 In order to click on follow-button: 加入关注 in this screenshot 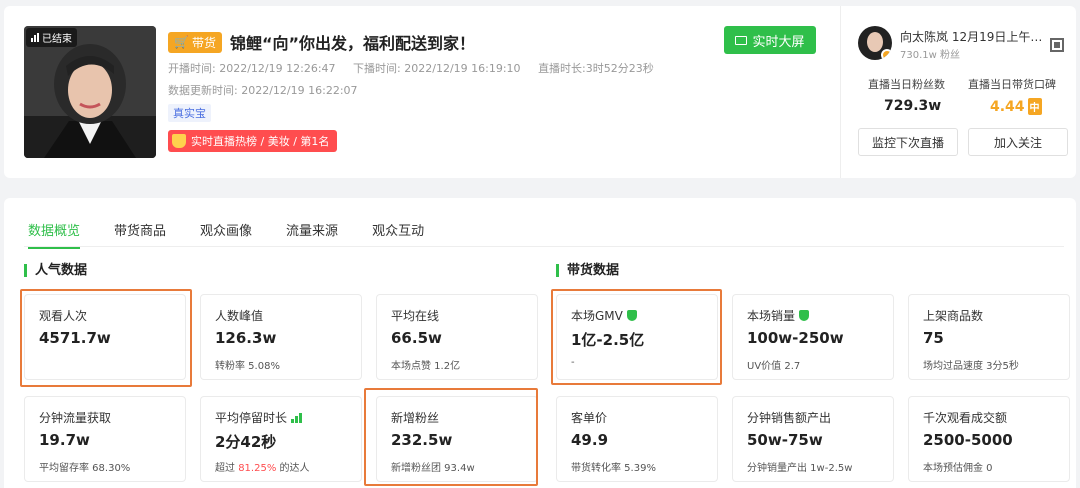, I will do `click(1018, 142)`.